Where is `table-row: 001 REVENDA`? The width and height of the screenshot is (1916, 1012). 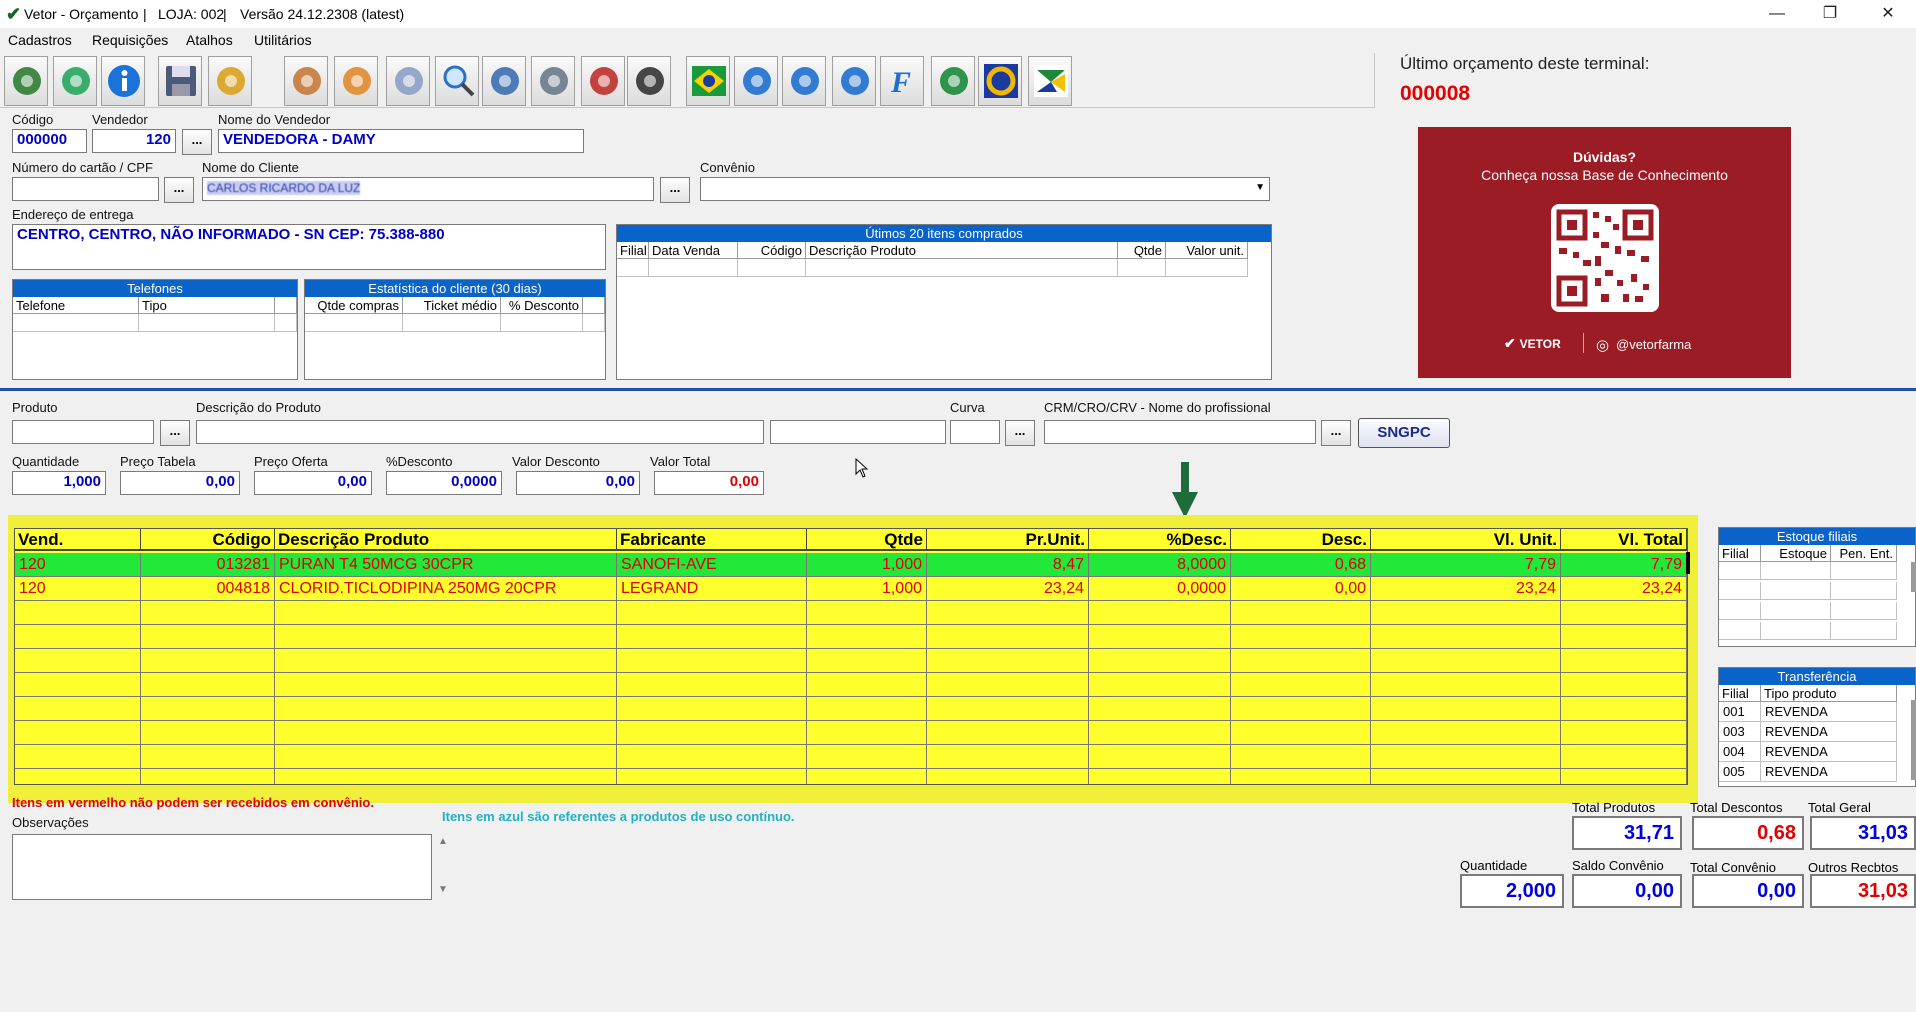 table-row: 001 REVENDA is located at coordinates (1808, 712).